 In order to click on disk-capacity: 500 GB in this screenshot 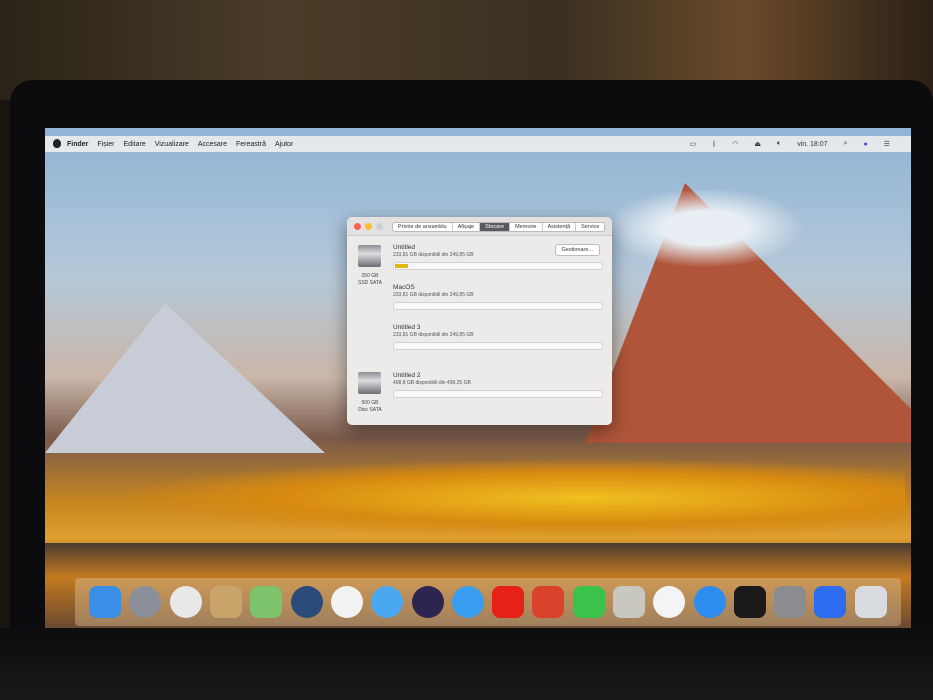, I will do `click(370, 403)`.